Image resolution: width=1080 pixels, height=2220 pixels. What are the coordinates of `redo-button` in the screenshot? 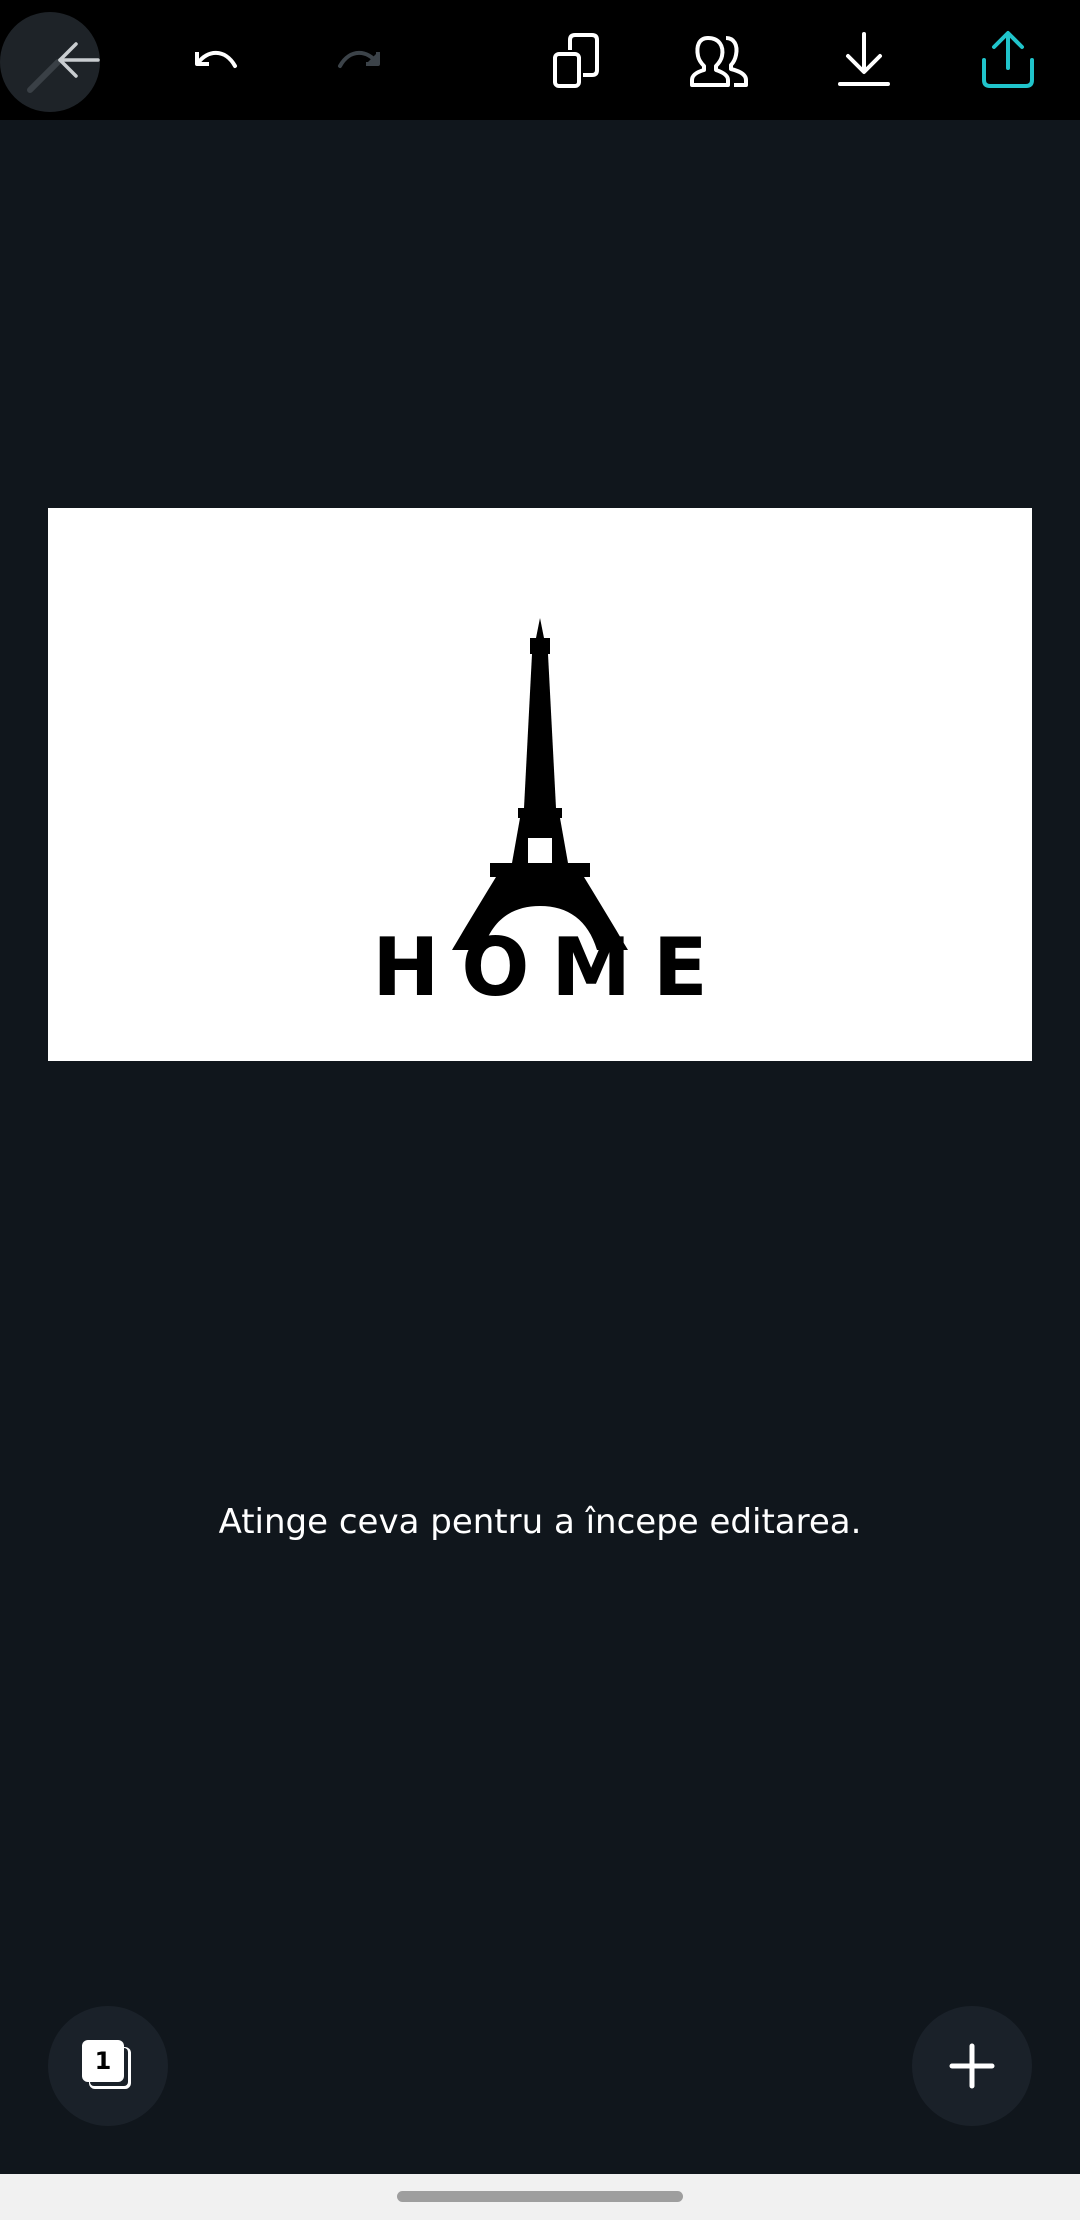 It's located at (360, 60).